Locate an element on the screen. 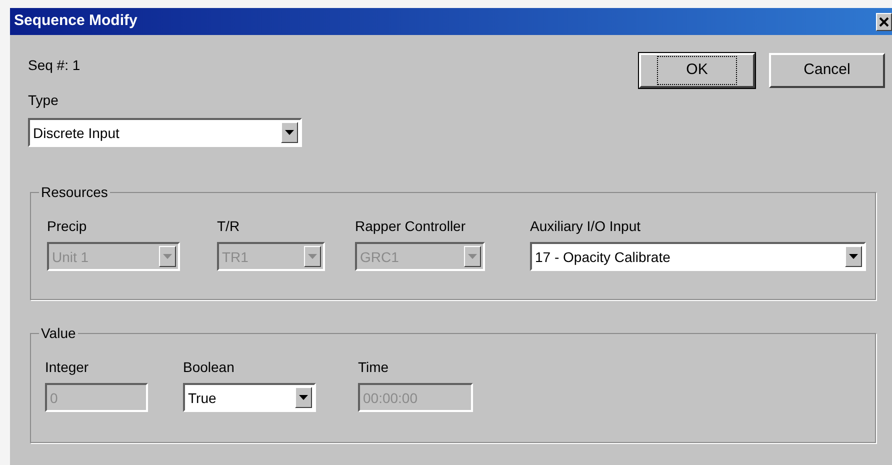  field-label: Precip is located at coordinates (67, 226).